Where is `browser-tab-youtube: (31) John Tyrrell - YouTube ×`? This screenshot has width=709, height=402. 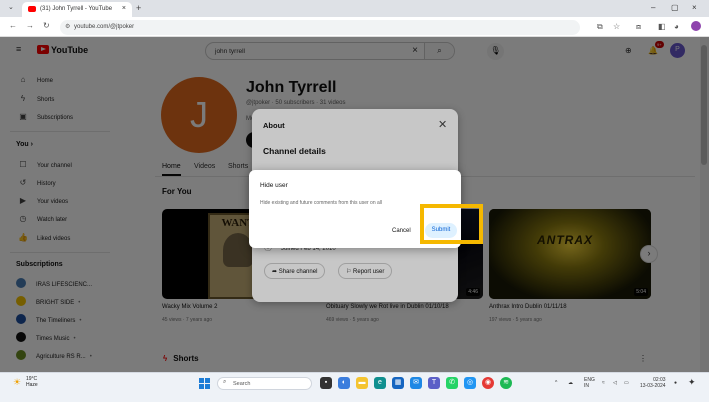
browser-tab-youtube: (31) John Tyrrell - YouTube × is located at coordinates (77, 9).